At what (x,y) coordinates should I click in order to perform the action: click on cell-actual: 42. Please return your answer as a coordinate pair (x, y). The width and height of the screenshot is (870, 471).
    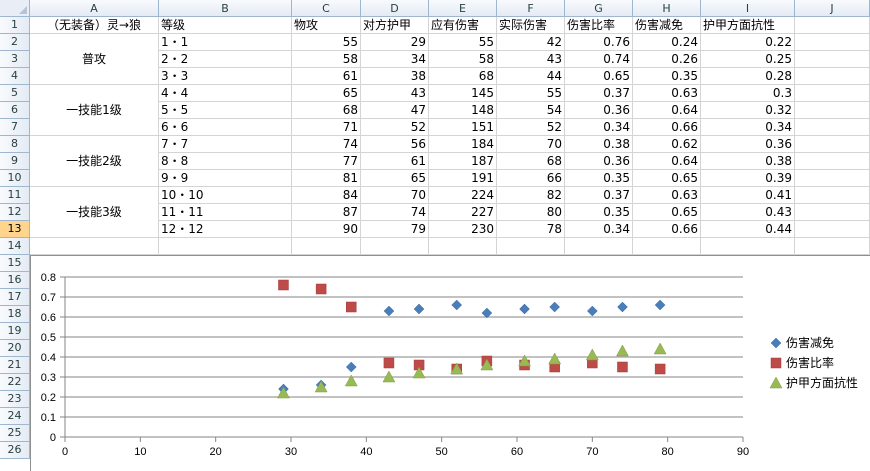
    Looking at the image, I should click on (531, 42).